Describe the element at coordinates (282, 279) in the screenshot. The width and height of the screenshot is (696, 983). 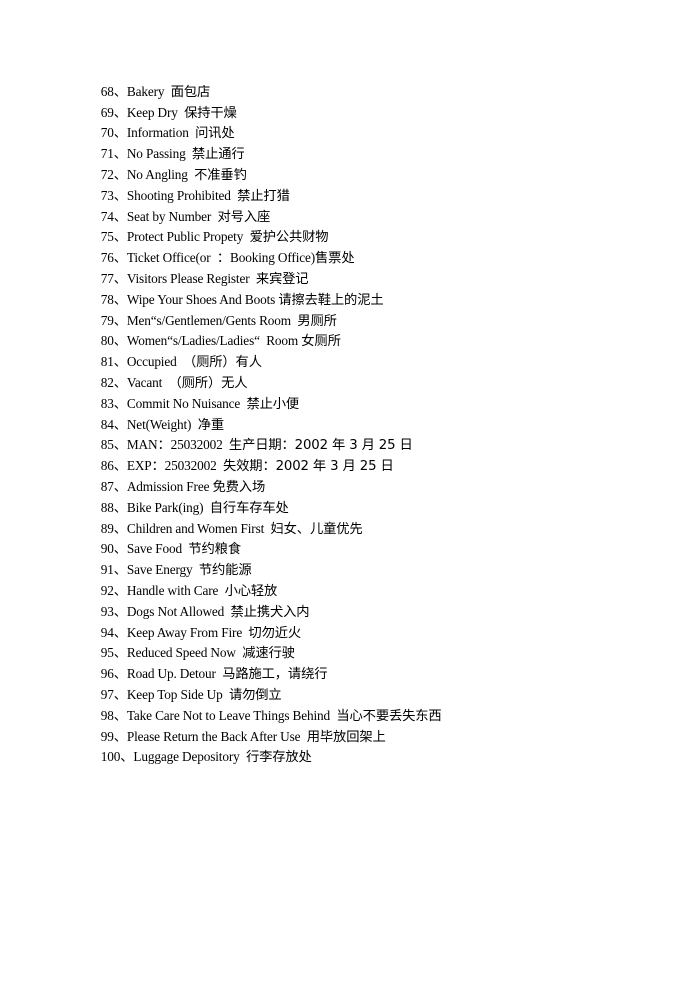
I see `chinese-text: 来宾登记` at that location.